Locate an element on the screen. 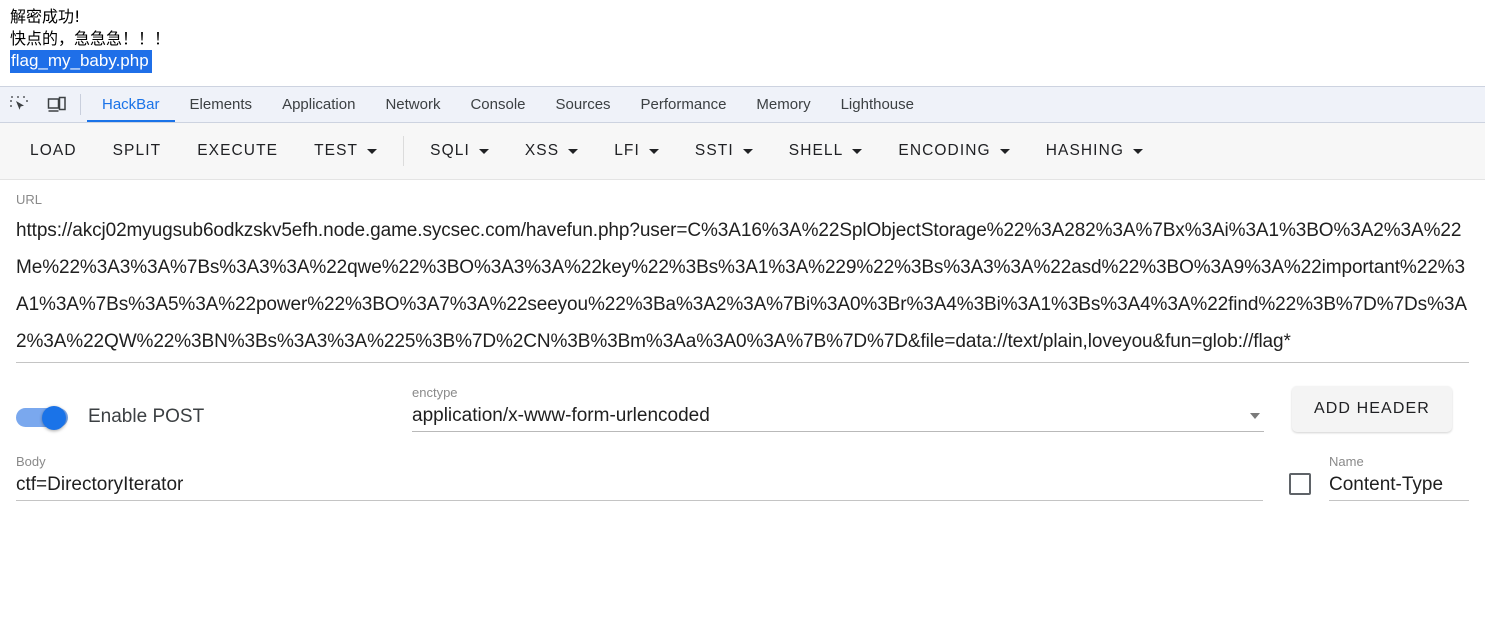  test-menu-label: TEST is located at coordinates (336, 150).